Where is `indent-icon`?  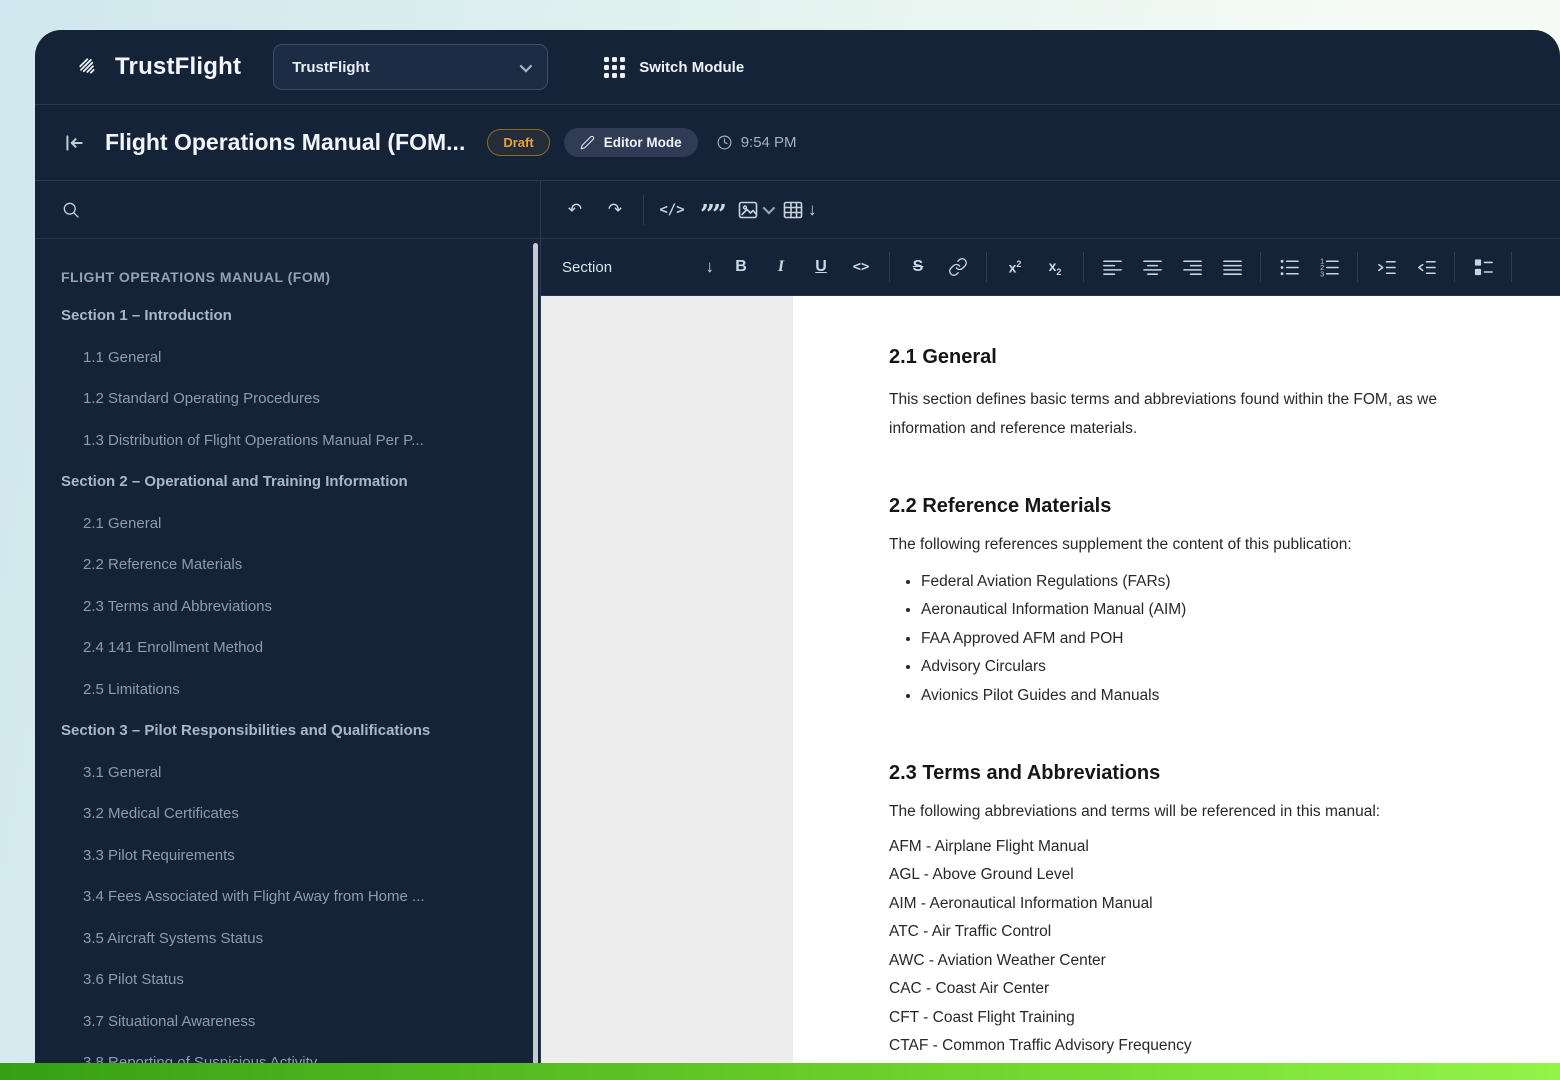
indent-icon is located at coordinates (1386, 267).